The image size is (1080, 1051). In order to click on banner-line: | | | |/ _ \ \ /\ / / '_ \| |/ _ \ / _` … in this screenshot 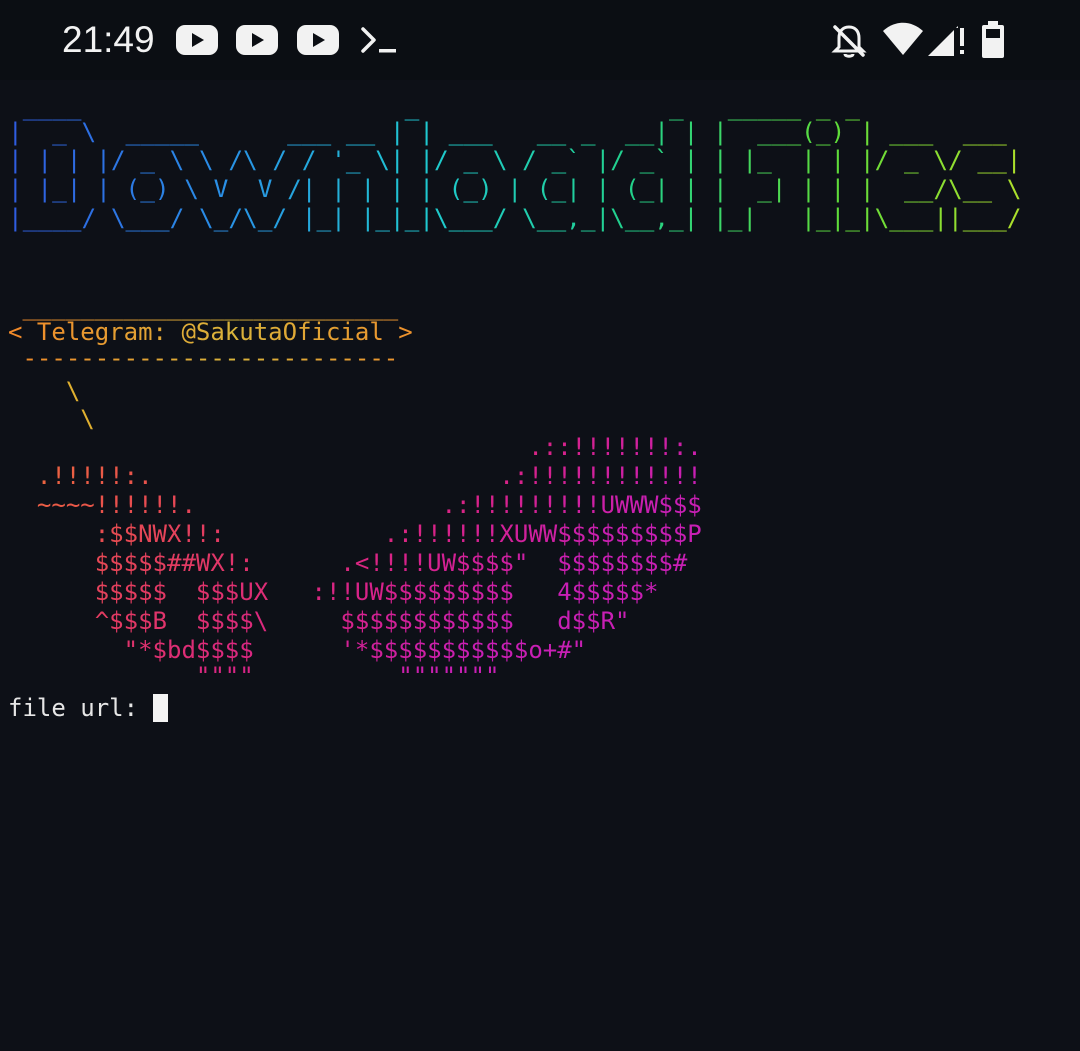, I will do `click(515, 159)`.